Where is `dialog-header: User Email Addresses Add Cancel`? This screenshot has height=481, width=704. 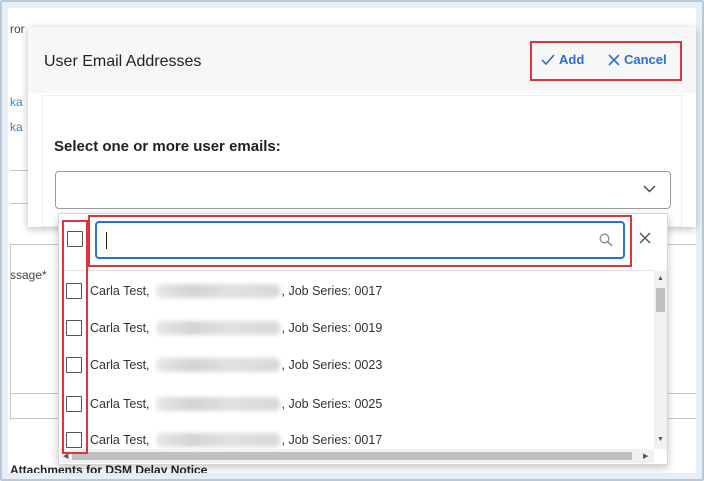
dialog-header: User Email Addresses Add Cancel is located at coordinates (362, 60).